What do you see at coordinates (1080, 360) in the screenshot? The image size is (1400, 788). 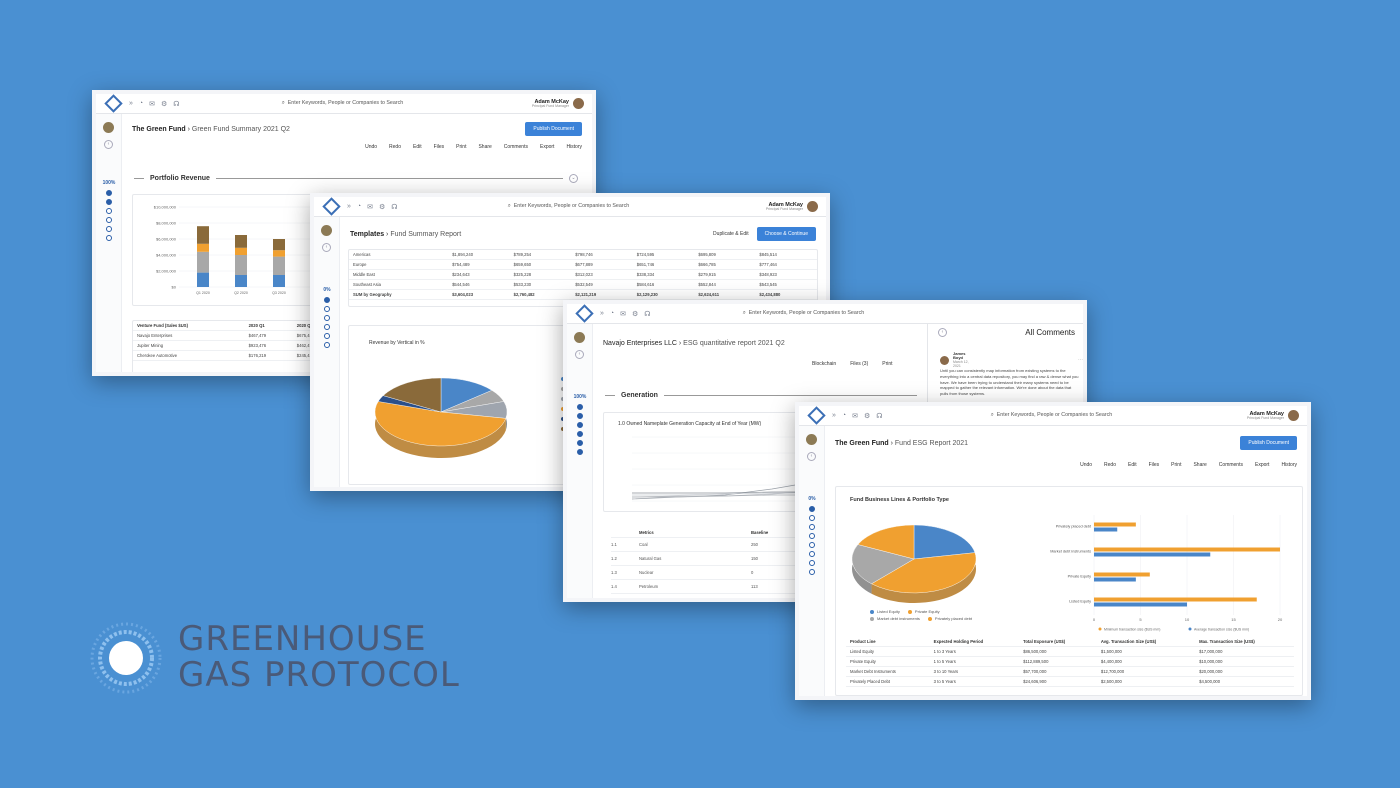 I see `more-icon: ⋯` at bounding box center [1080, 360].